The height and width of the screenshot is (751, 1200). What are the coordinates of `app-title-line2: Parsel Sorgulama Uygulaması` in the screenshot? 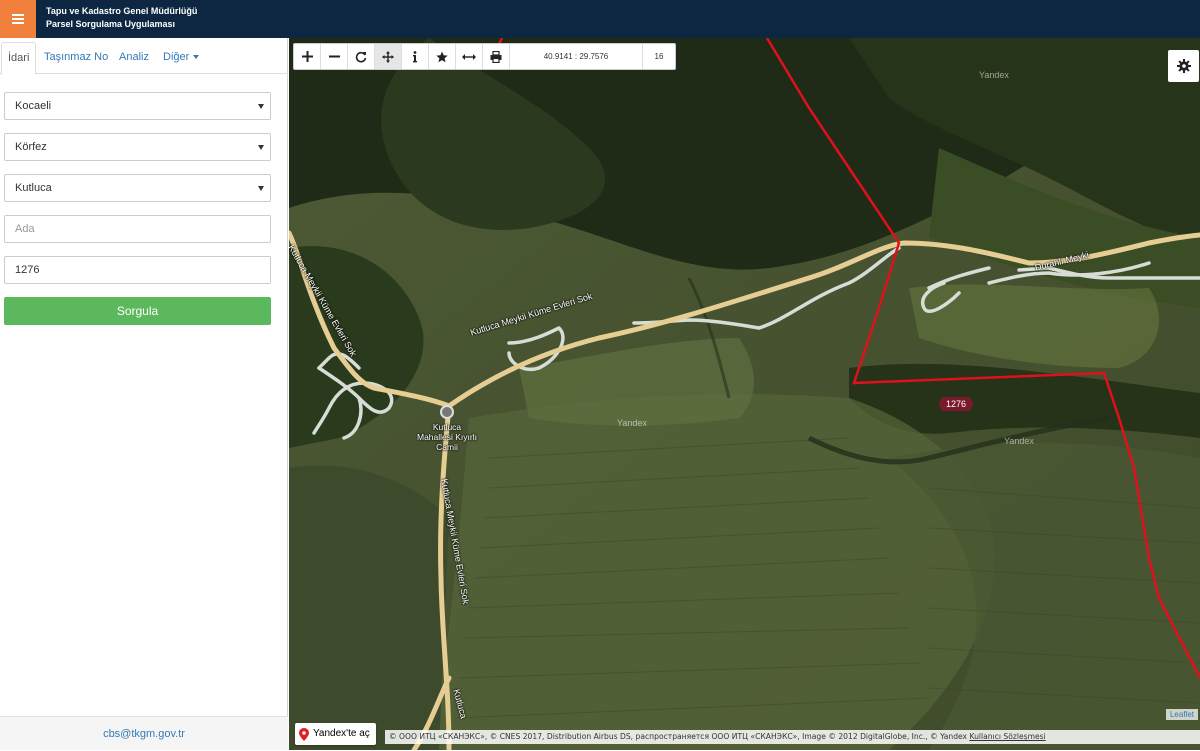 It's located at (111, 24).